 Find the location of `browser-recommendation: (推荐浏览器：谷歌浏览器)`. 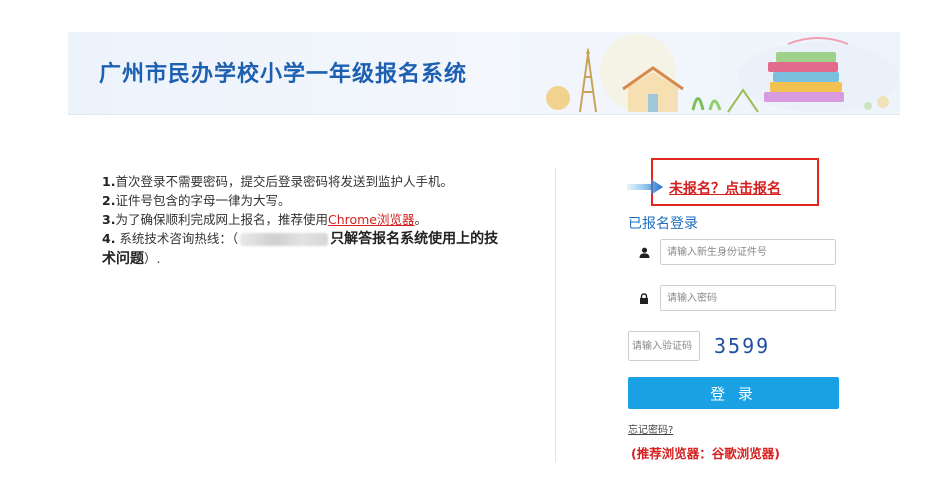

browser-recommendation: (推荐浏览器：谷歌浏览器) is located at coordinates (705, 453).